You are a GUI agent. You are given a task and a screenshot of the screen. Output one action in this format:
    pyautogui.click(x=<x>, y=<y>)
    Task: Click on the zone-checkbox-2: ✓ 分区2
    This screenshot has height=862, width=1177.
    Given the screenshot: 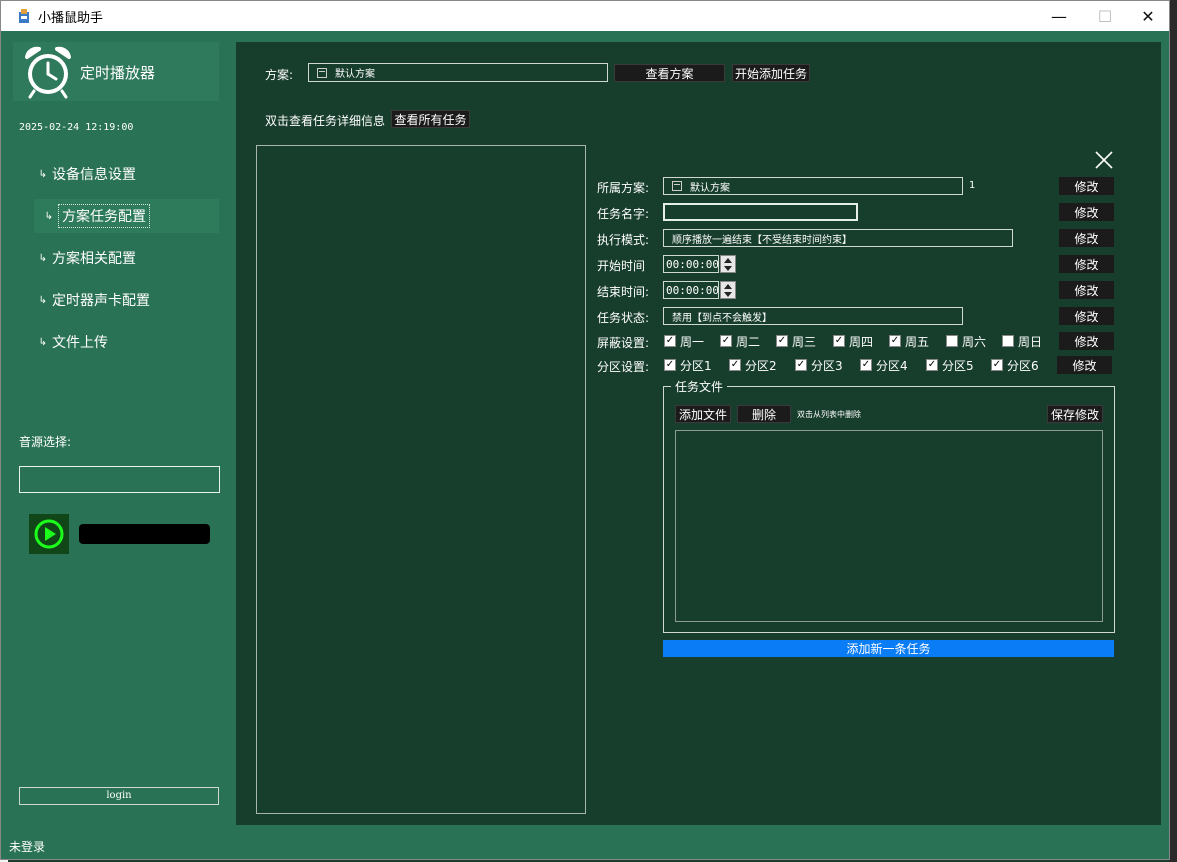 What is the action you would take?
    pyautogui.click(x=753, y=365)
    